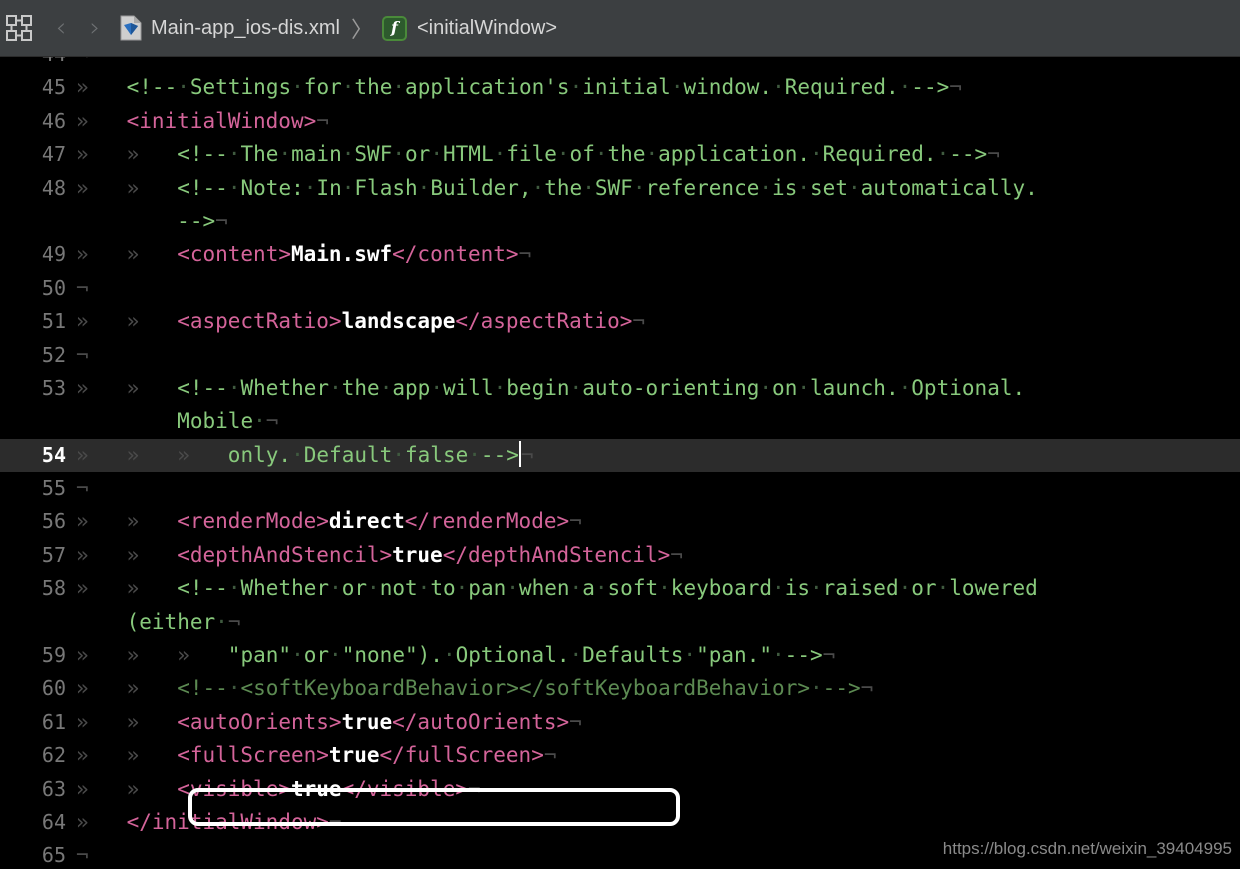 The image size is (1240, 869). I want to click on code-line: 56 » » <renderMode>direct</renderMode>¬, so click(620, 521).